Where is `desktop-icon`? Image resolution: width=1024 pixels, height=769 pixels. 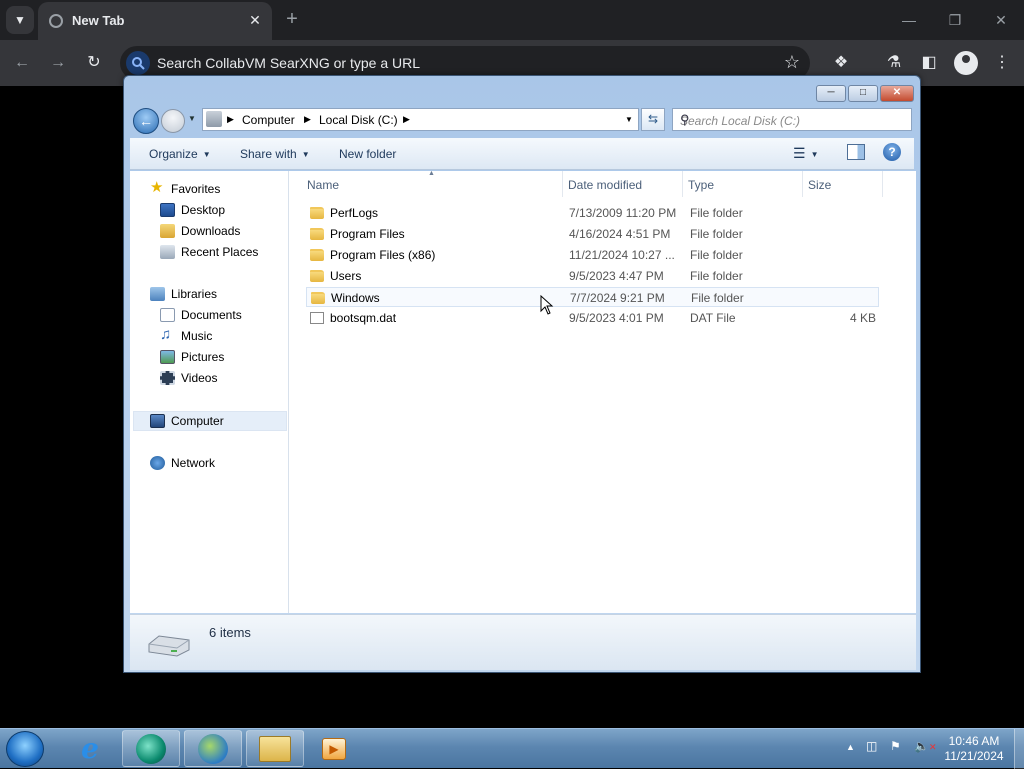
desktop-icon is located at coordinates (167, 210).